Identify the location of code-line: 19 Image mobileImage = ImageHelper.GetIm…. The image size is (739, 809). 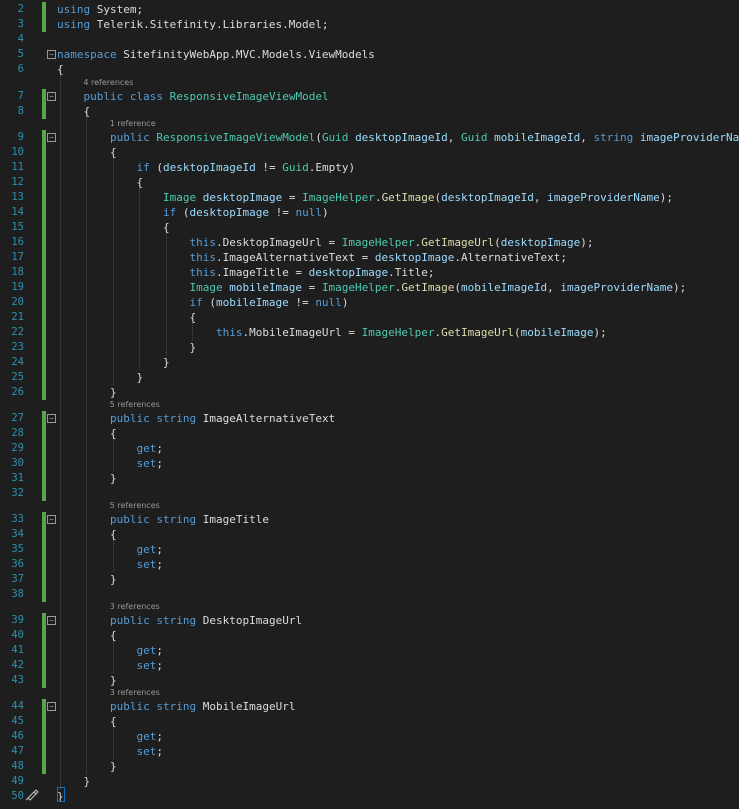
(369, 287).